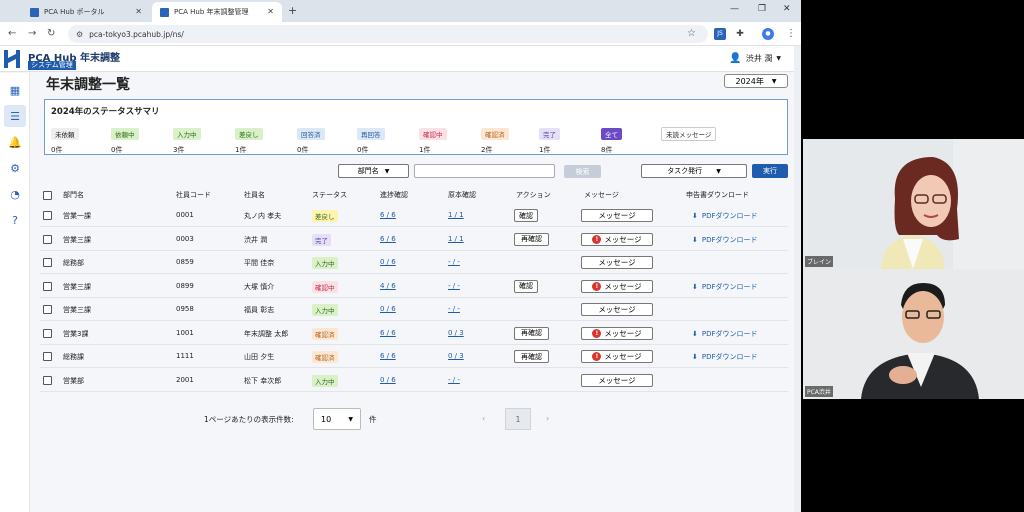 Image resolution: width=1024 pixels, height=512 pixels. What do you see at coordinates (15, 220) in the screenshot?
I see `help-icon: ?` at bounding box center [15, 220].